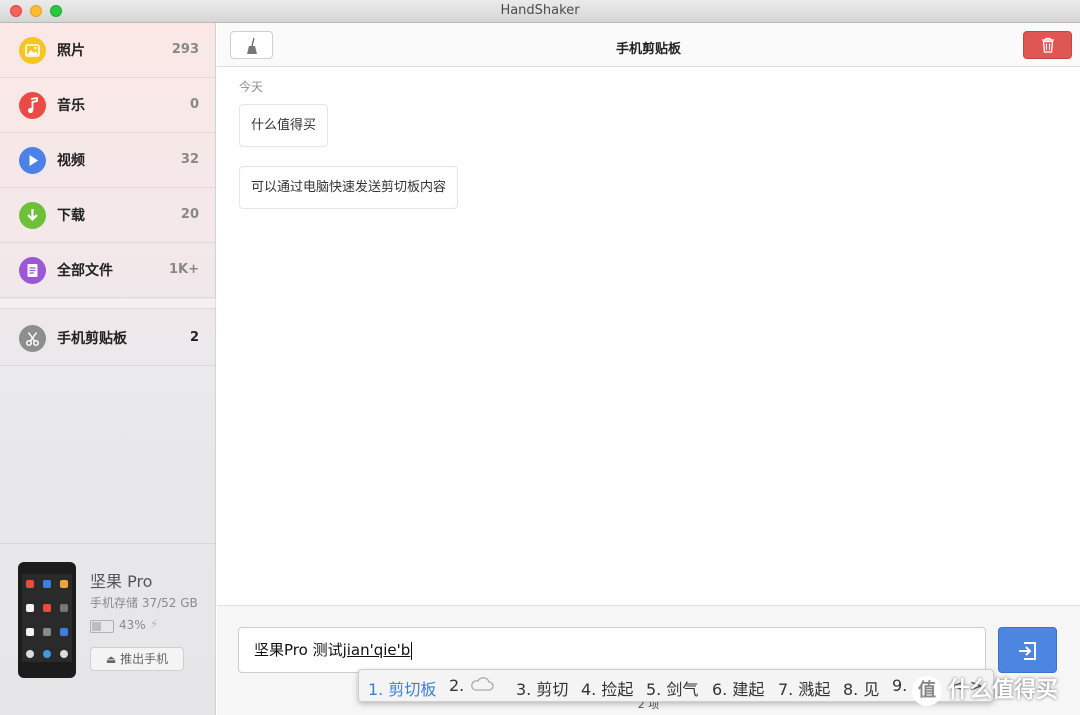 This screenshot has width=1080, height=715. Describe the element at coordinates (402, 688) in the screenshot. I see `ime-candidate: 1. 剪切板` at that location.